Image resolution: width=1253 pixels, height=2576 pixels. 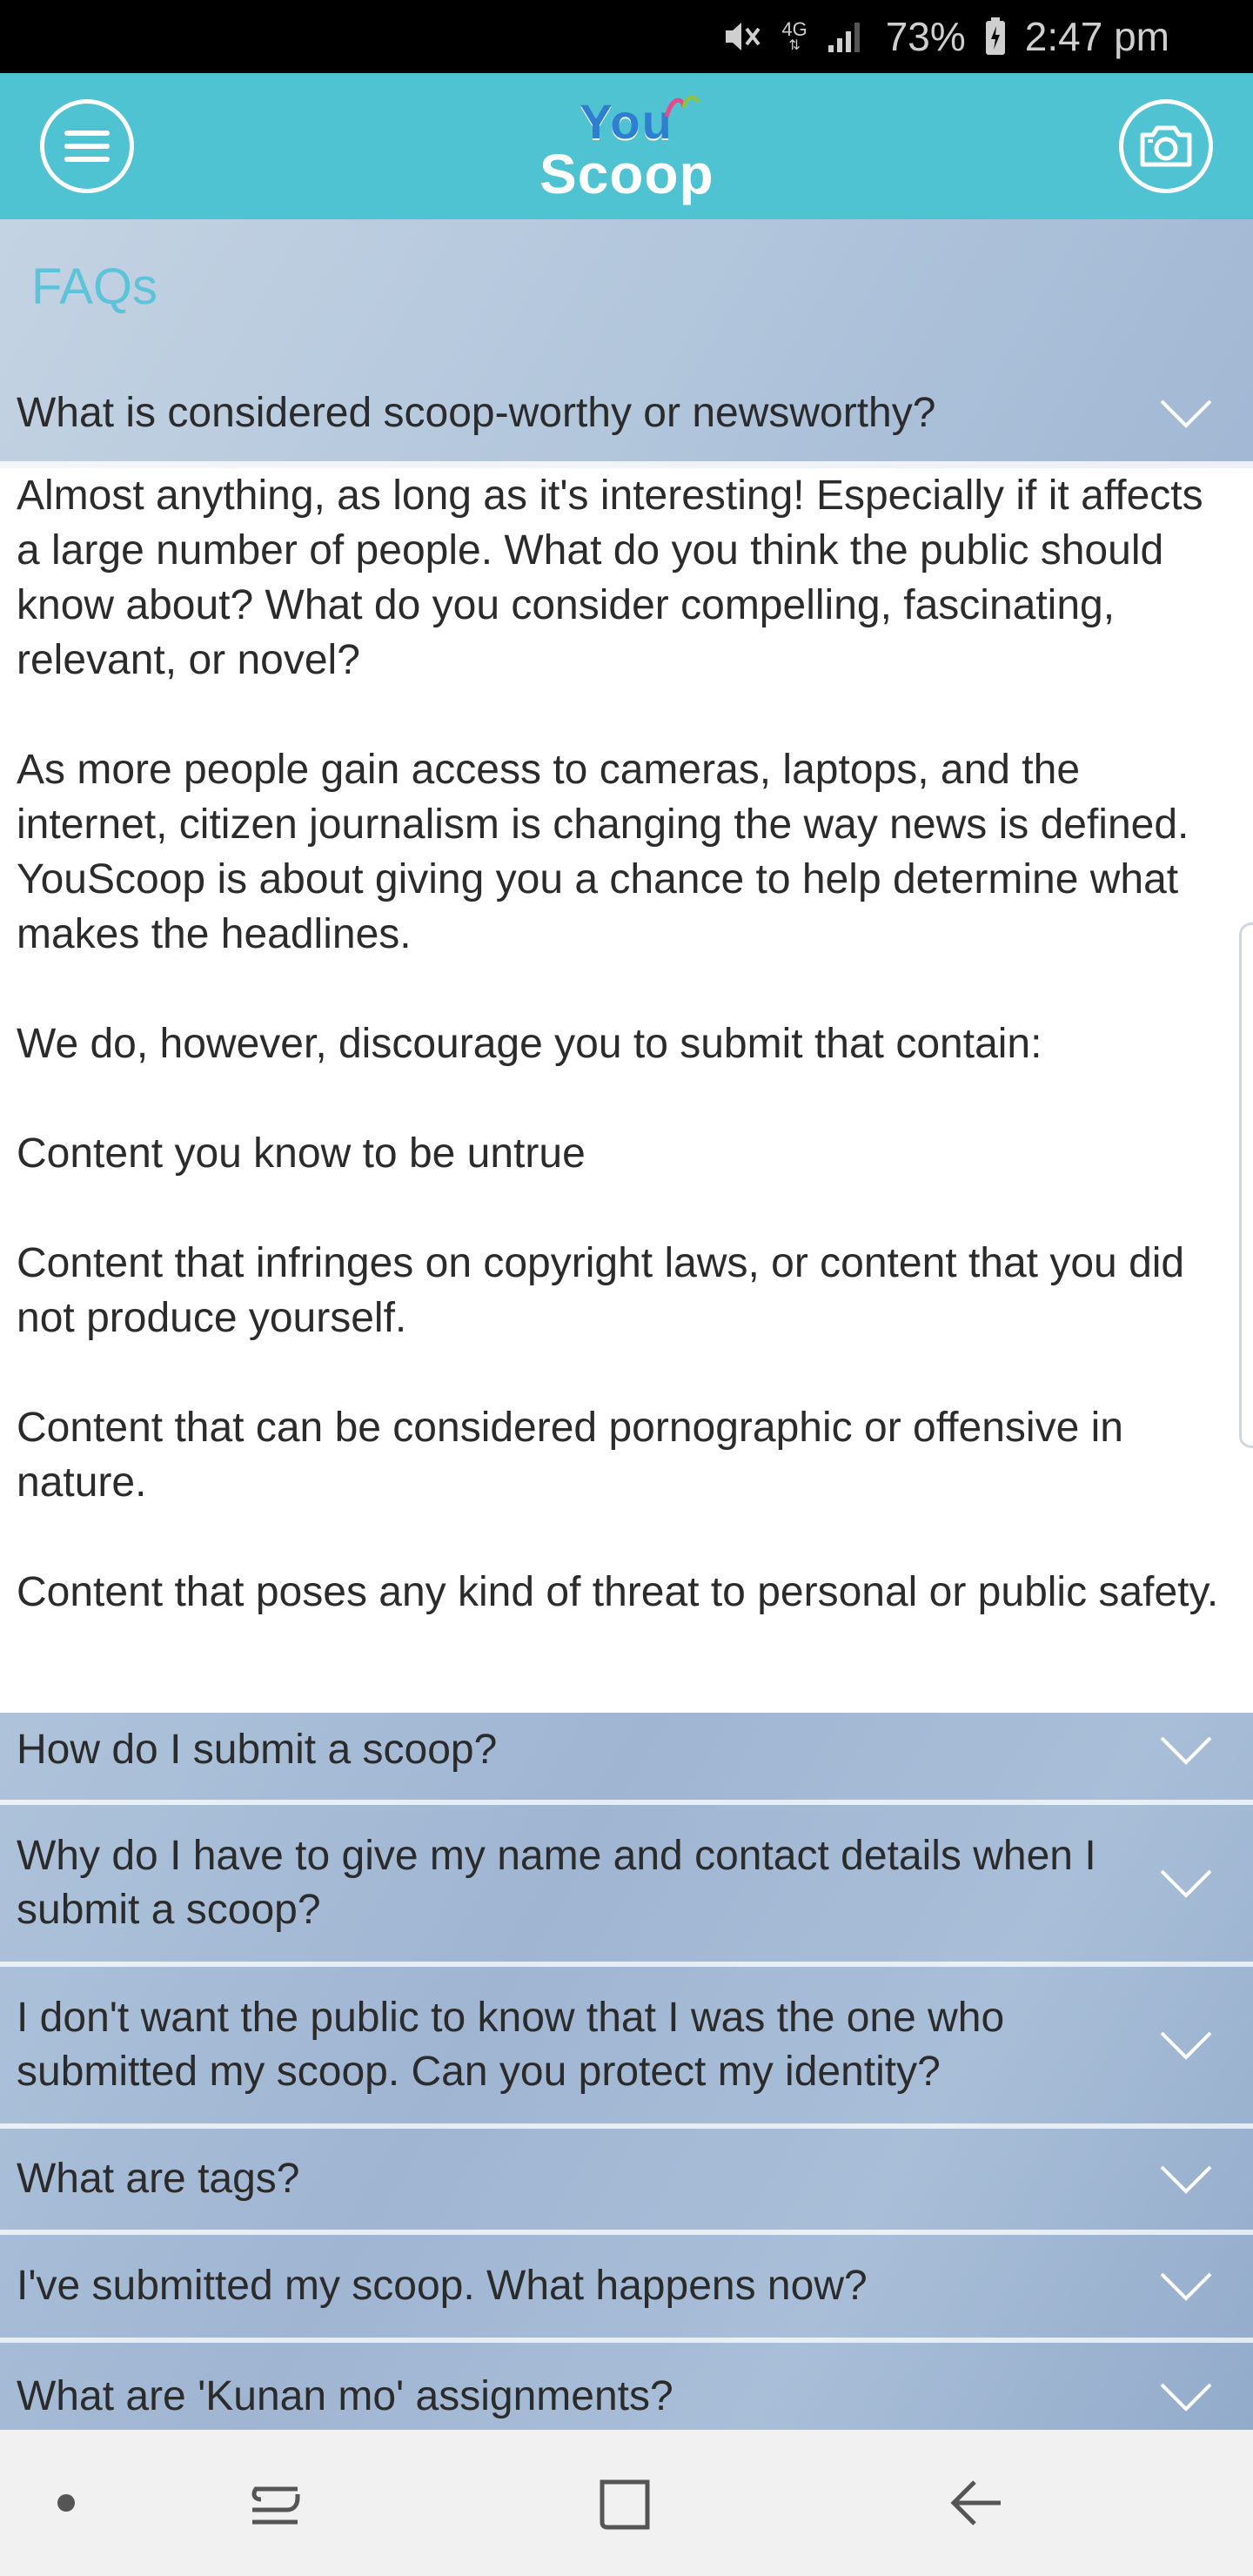 What do you see at coordinates (626, 174) in the screenshot?
I see `logo-scoop: Scoop` at bounding box center [626, 174].